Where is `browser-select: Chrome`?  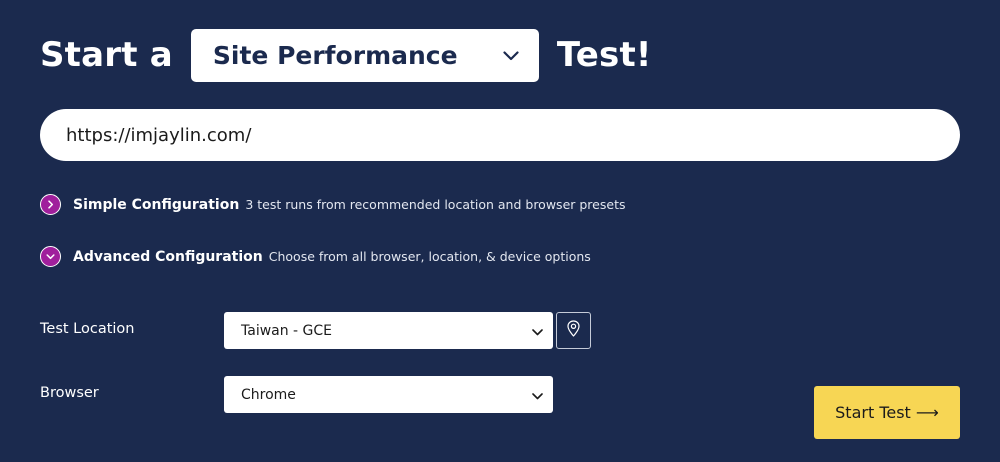
browser-select: Chrome is located at coordinates (388, 394).